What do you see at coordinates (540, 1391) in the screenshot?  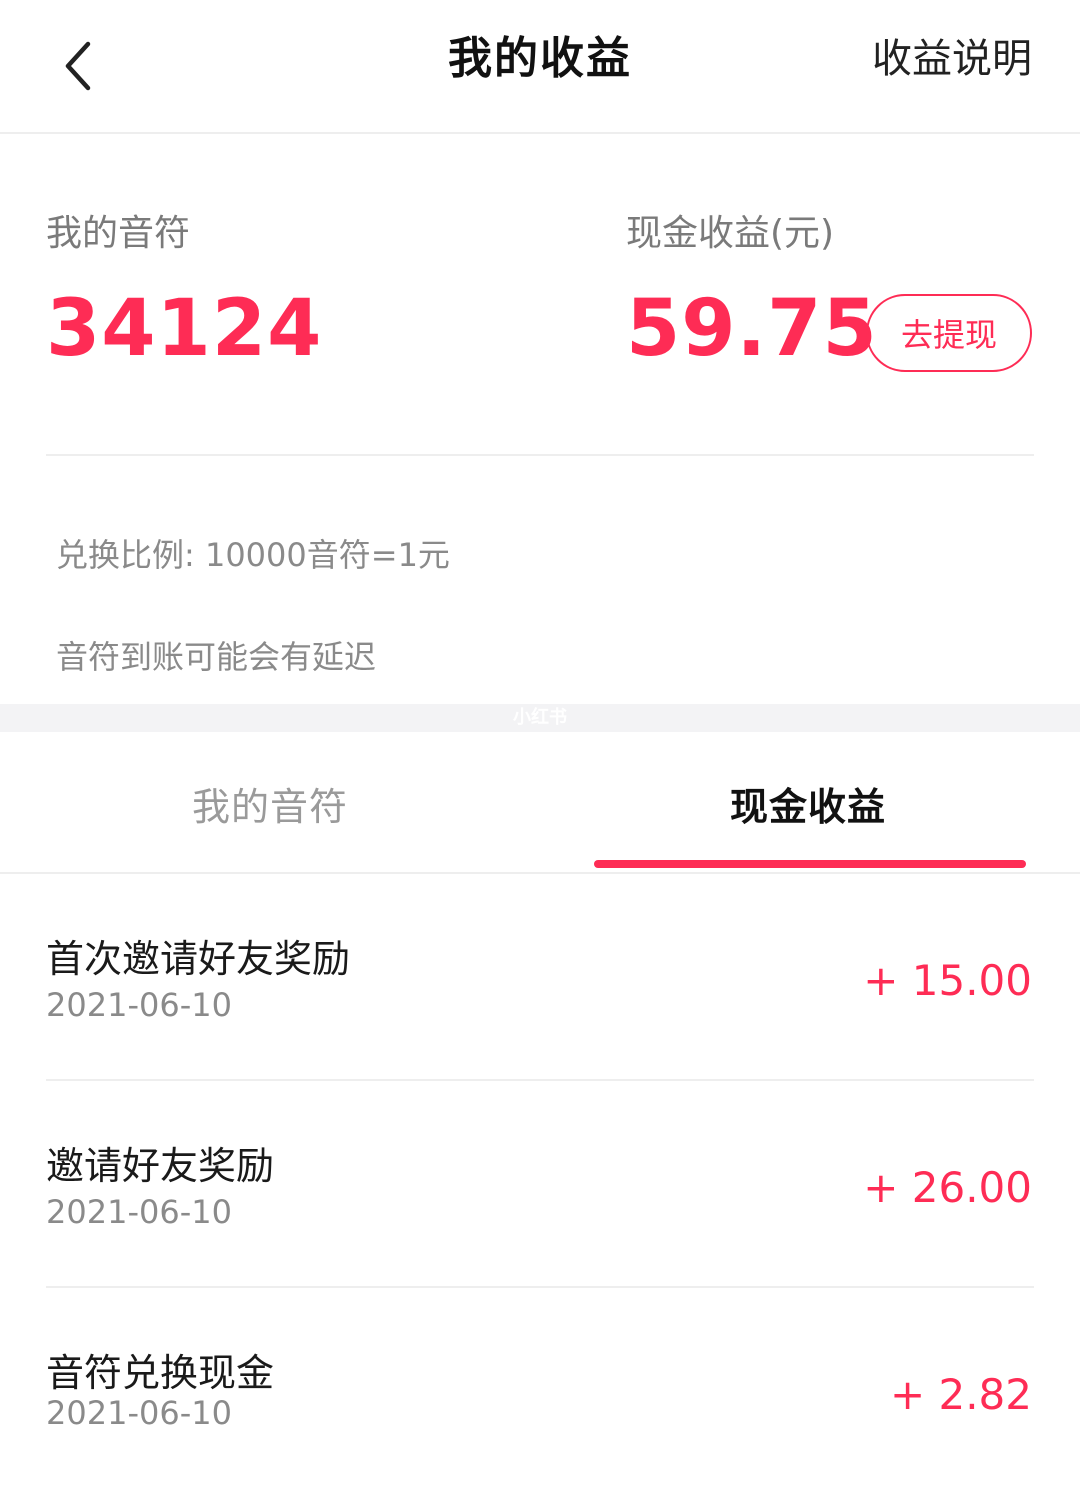 I see `list-item: 音符兑换现金 2021-06-10 + 2.82` at bounding box center [540, 1391].